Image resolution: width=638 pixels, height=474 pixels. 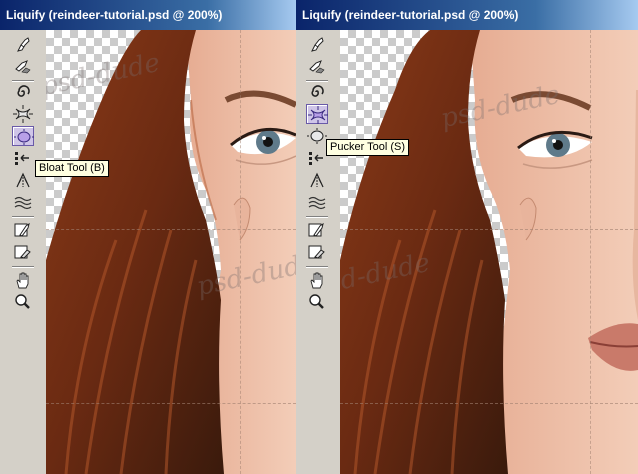 What do you see at coordinates (72, 168) in the screenshot?
I see `tool-tooltip: Bloat Tool (B)` at bounding box center [72, 168].